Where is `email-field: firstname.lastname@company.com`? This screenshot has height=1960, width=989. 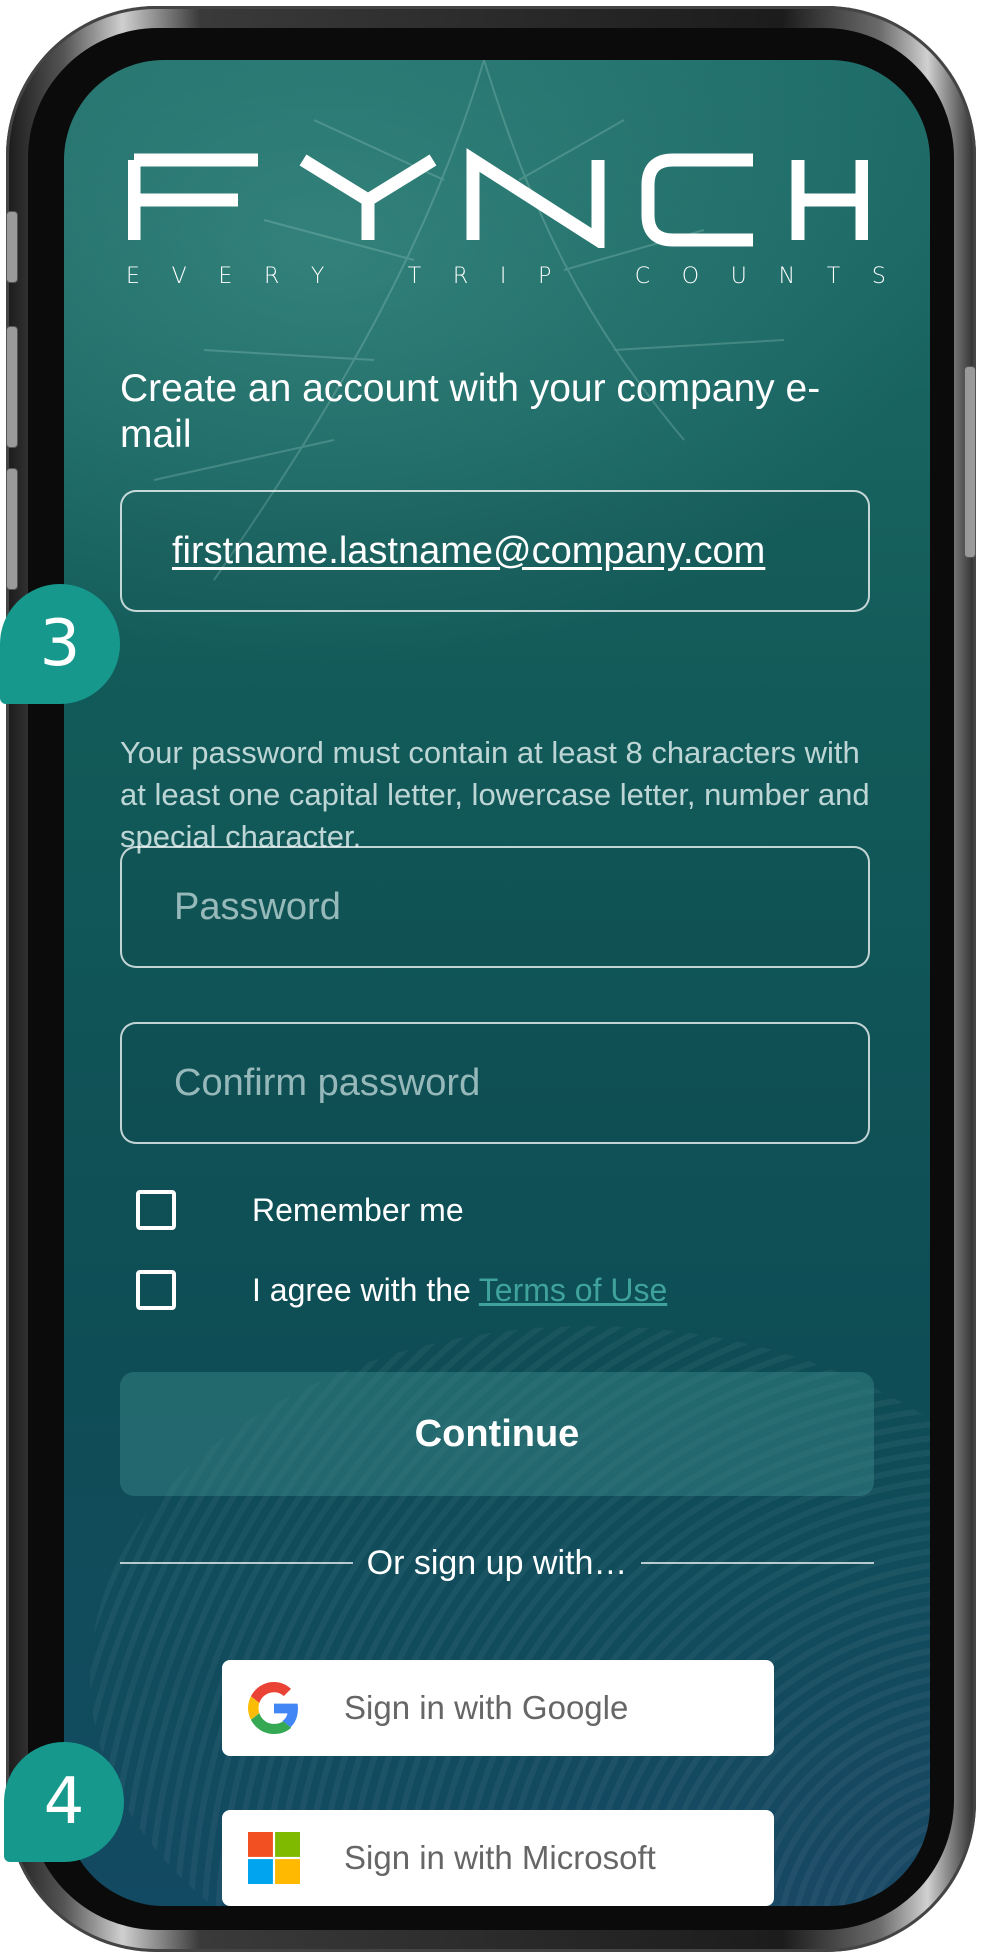
email-field: firstname.lastname@company.com is located at coordinates (495, 551).